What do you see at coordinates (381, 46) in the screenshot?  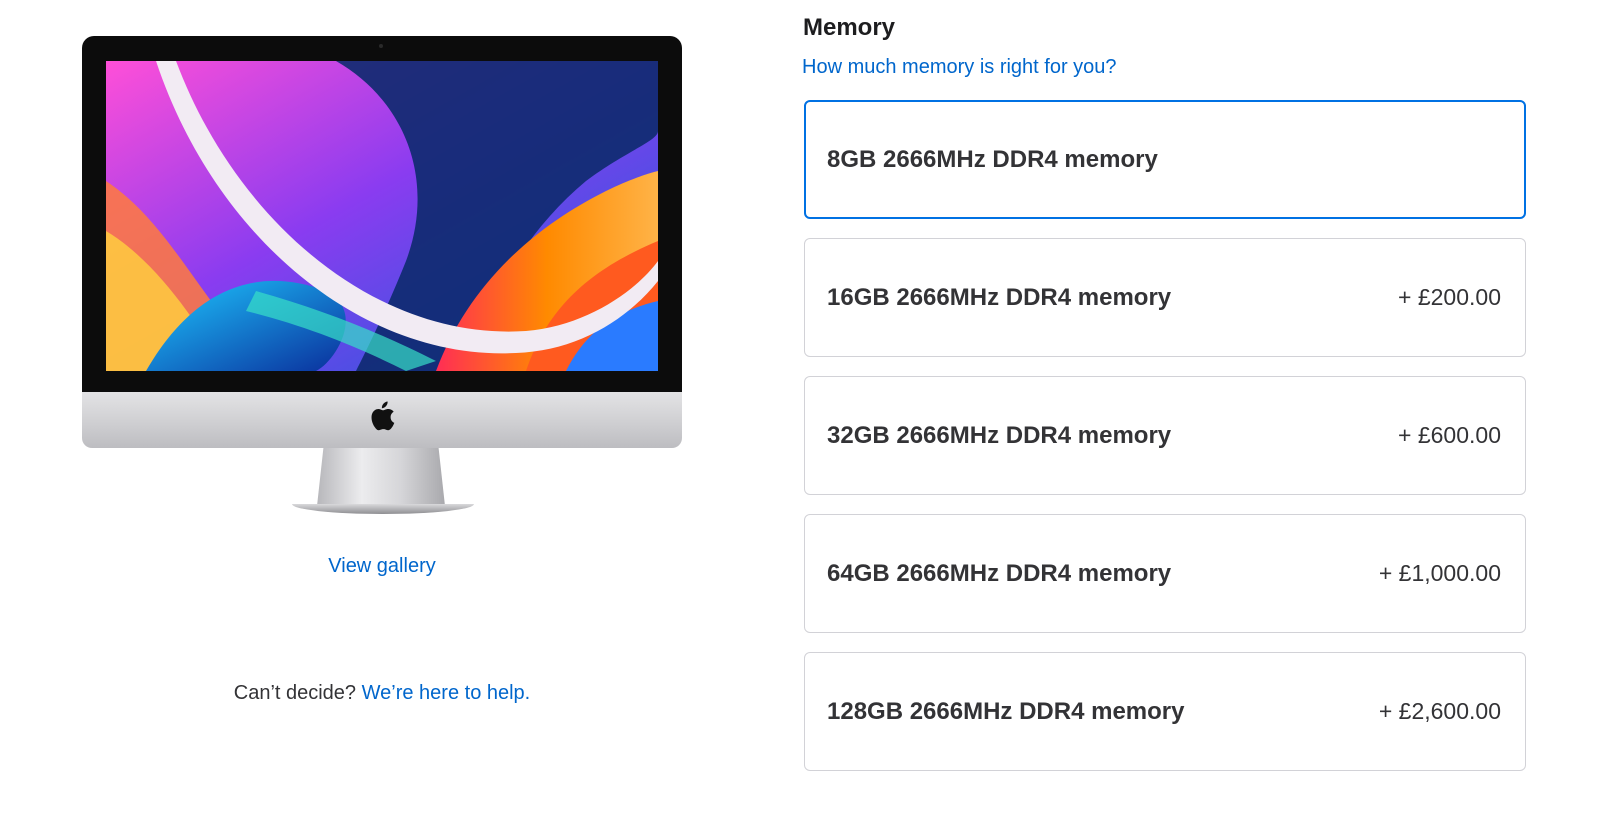 I see `camera-dot` at bounding box center [381, 46].